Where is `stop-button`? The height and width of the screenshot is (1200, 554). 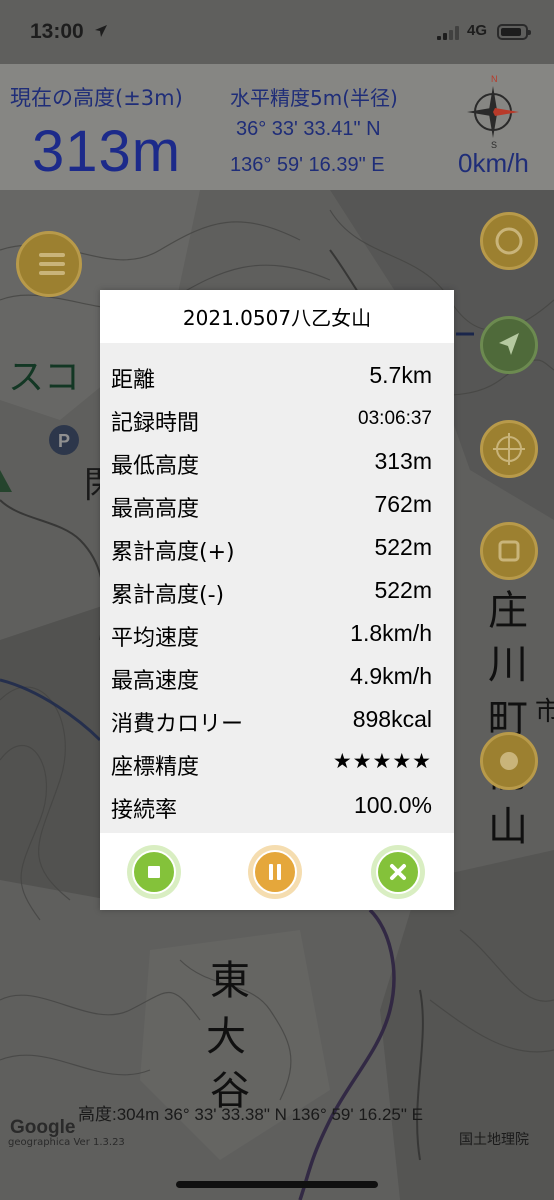 stop-button is located at coordinates (154, 872).